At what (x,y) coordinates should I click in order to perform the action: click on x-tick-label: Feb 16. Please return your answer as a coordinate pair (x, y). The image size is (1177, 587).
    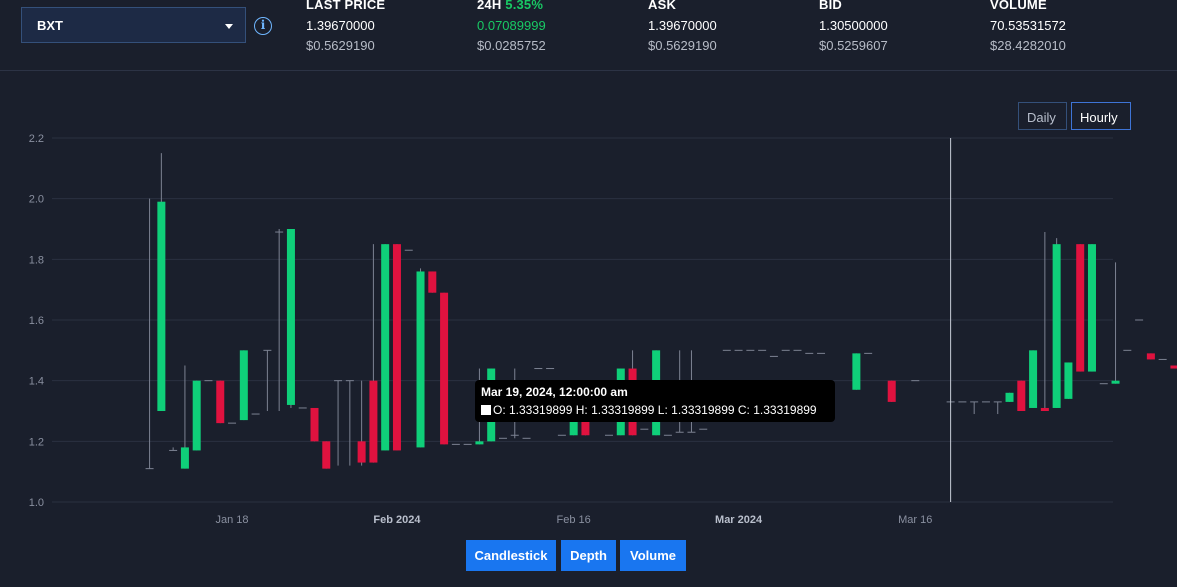
    Looking at the image, I should click on (574, 520).